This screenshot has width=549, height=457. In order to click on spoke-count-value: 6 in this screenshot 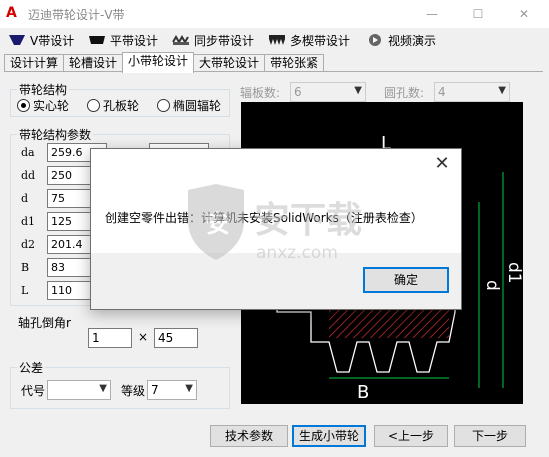, I will do `click(298, 92)`.